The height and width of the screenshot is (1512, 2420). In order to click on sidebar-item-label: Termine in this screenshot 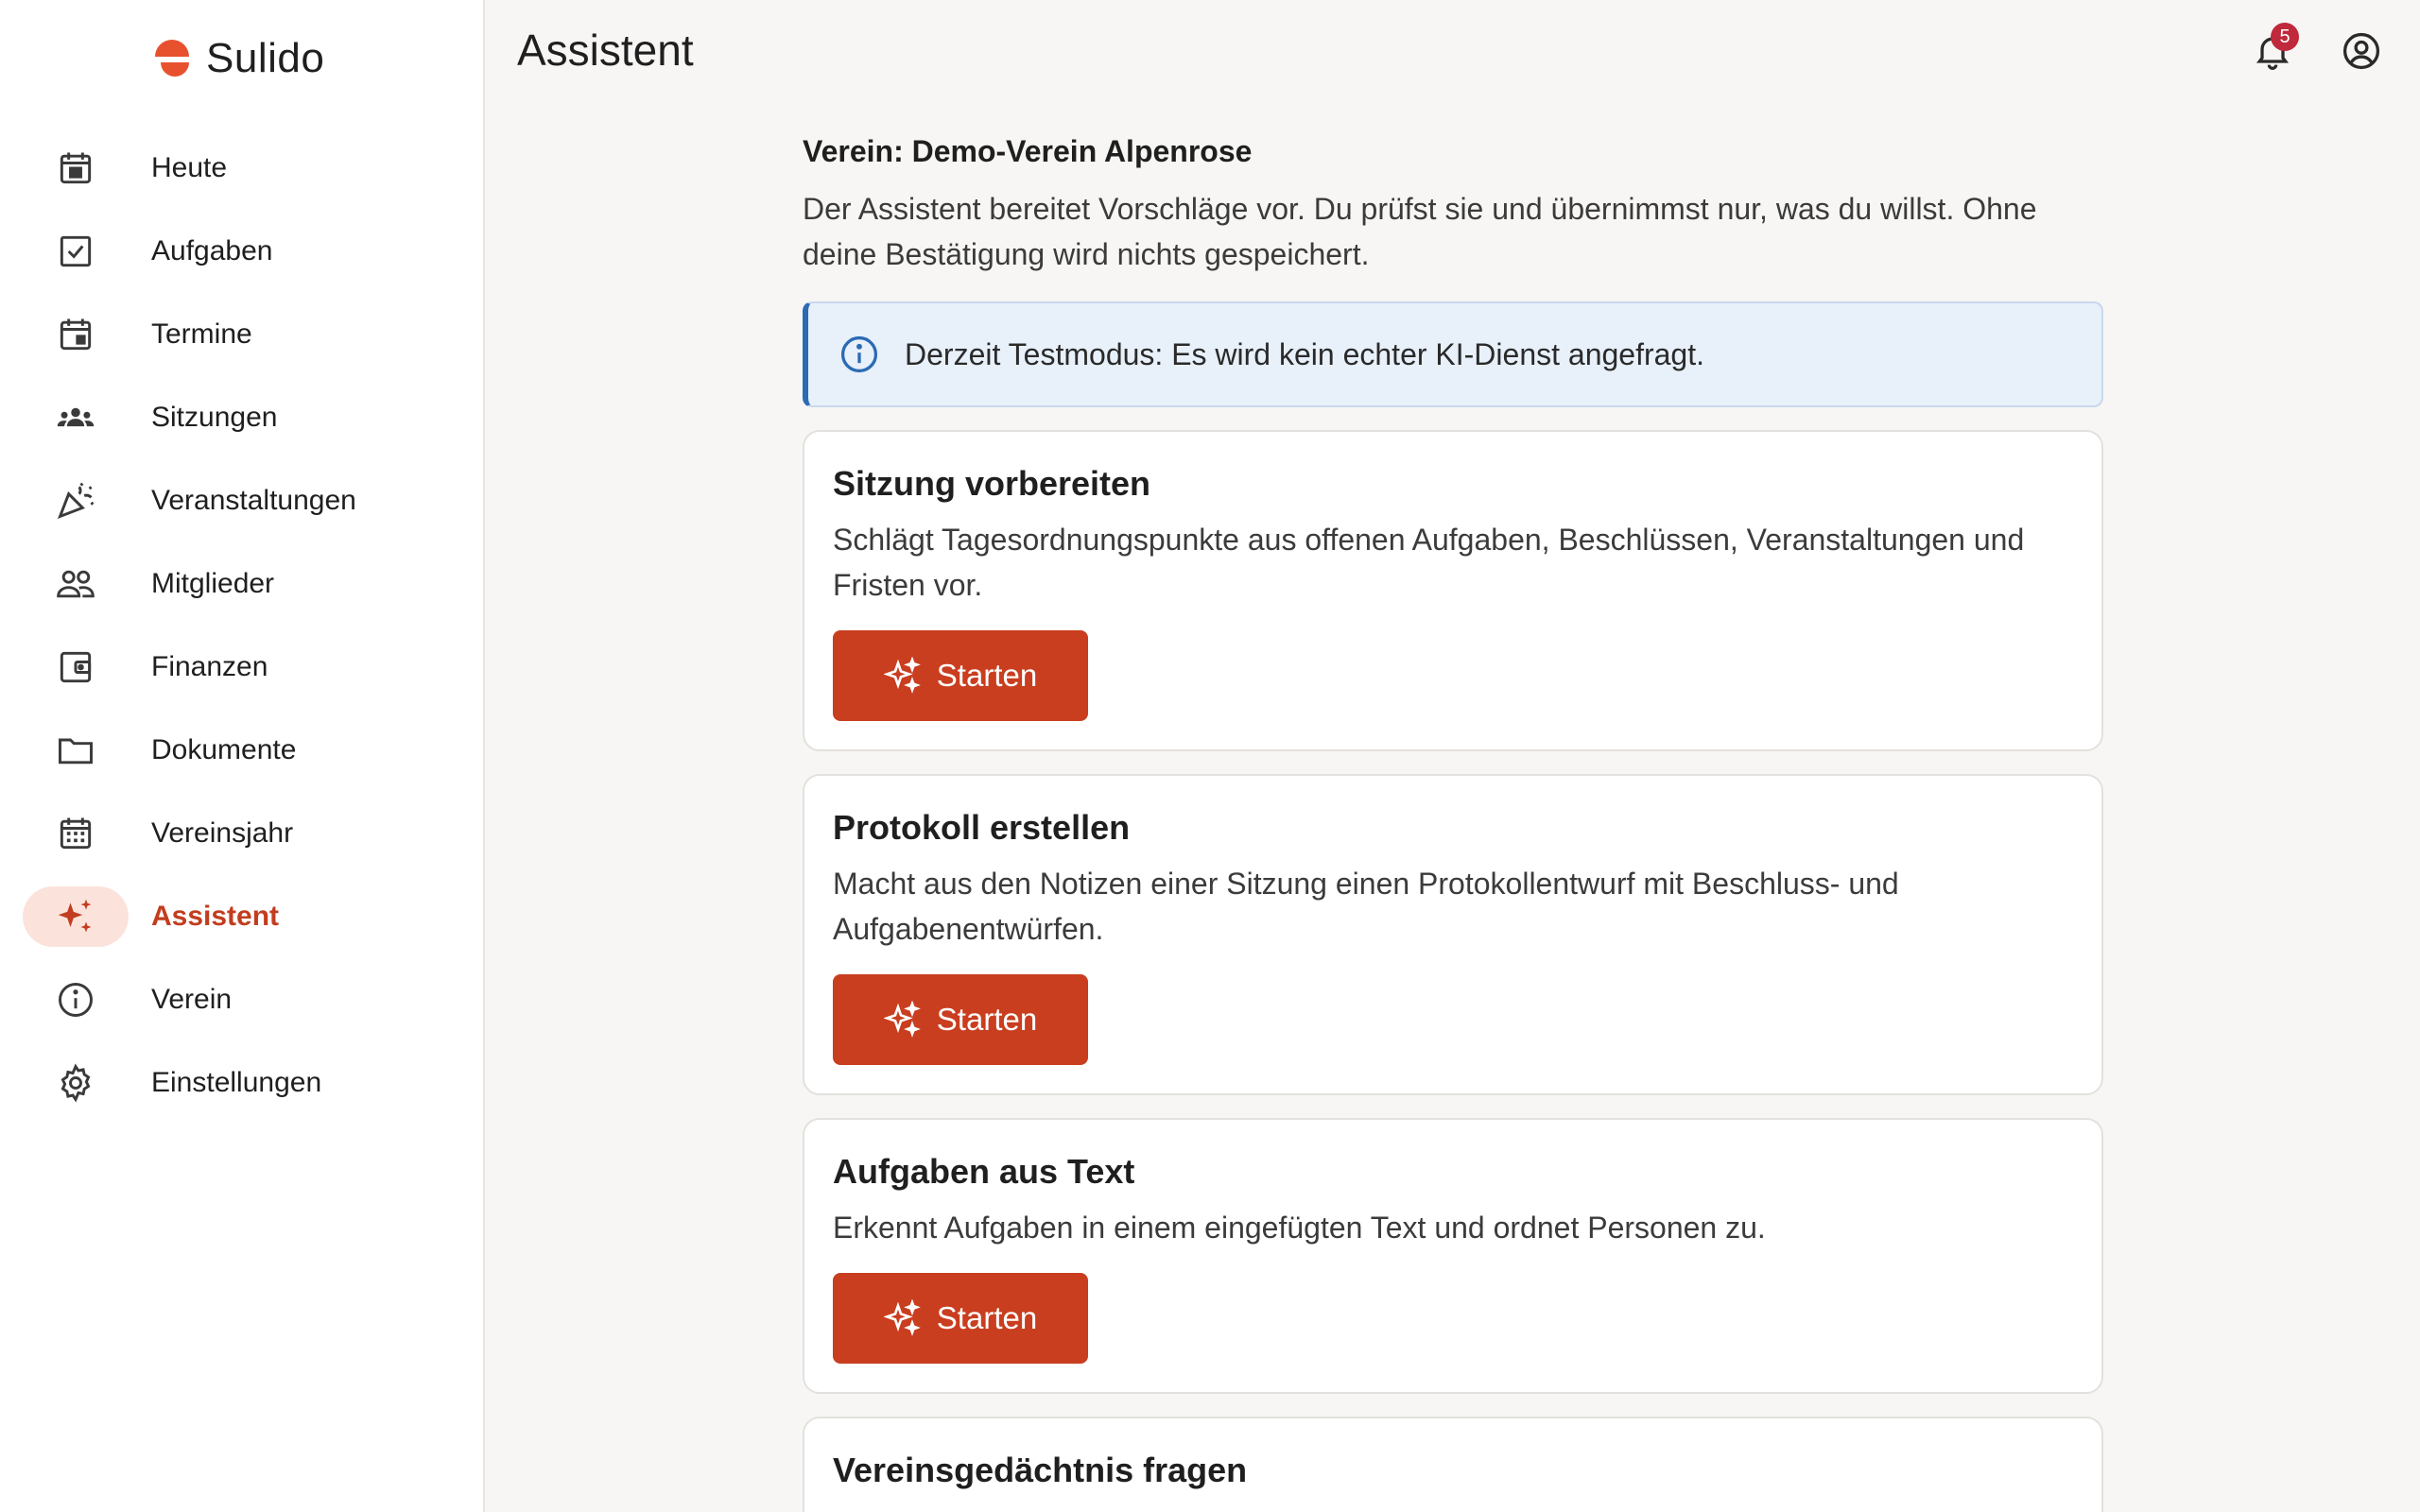, I will do `click(201, 334)`.